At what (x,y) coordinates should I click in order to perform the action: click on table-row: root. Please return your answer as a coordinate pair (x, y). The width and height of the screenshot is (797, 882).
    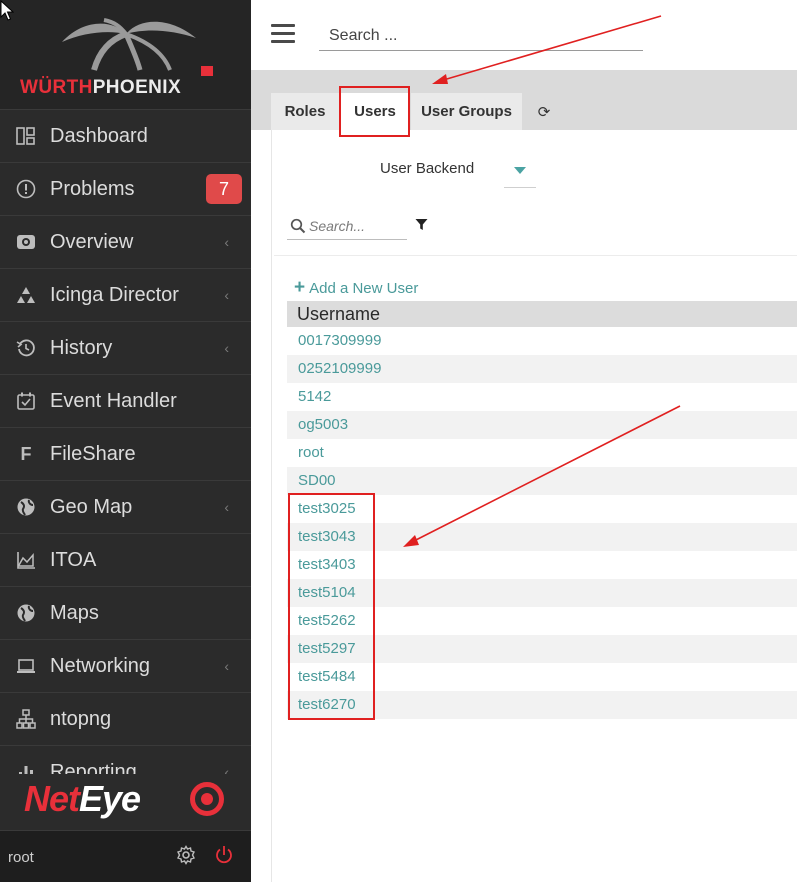
    Looking at the image, I should click on (542, 453).